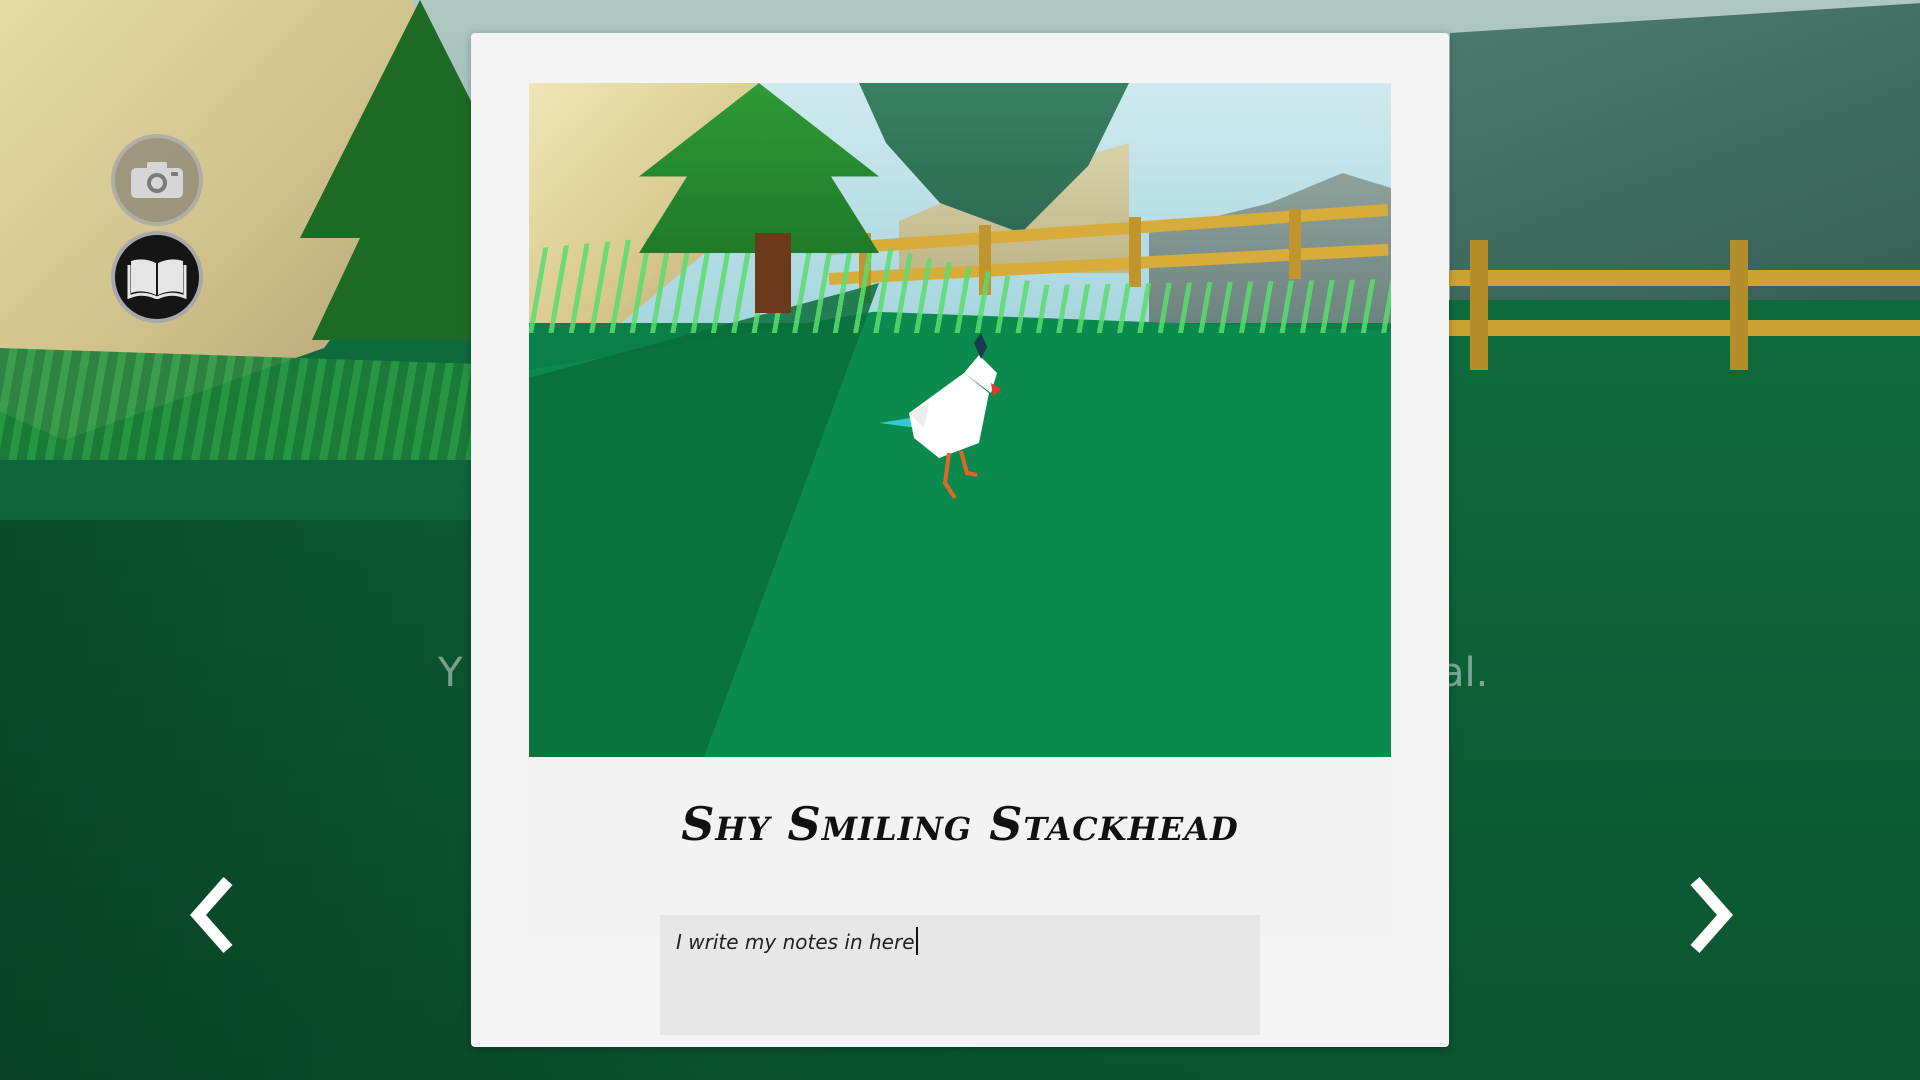 The image size is (1920, 1080). What do you see at coordinates (960, 824) in the screenshot?
I see `creature-name-title: Shy Smiling Stackhead` at bounding box center [960, 824].